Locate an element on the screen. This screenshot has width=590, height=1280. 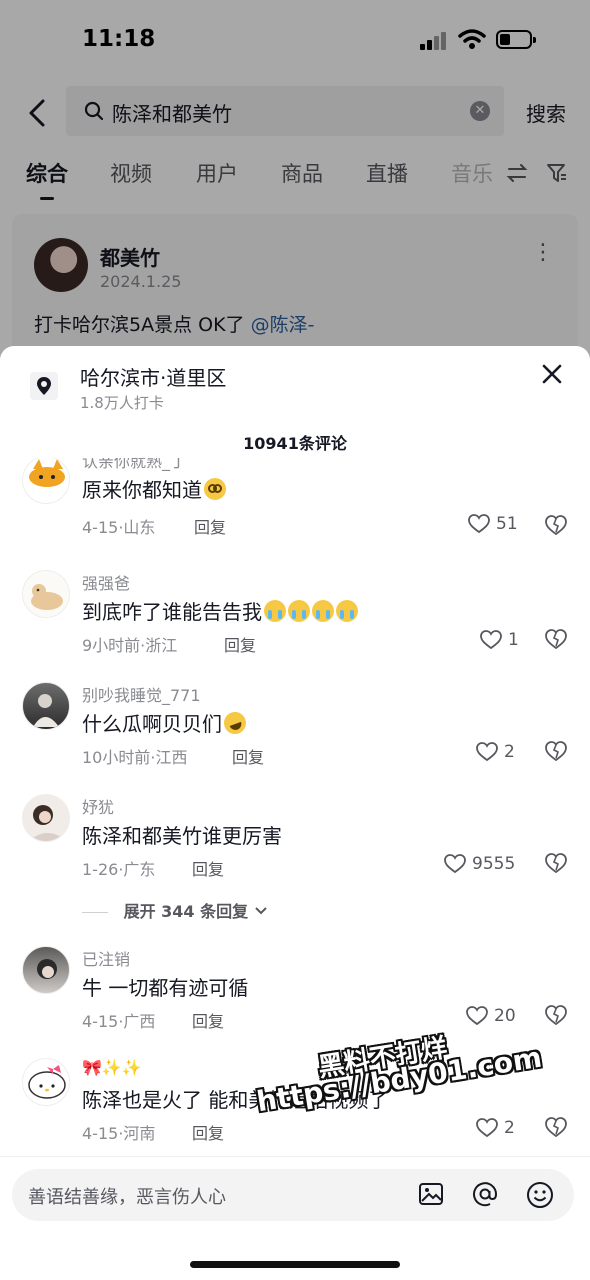
comment-meta: 9小时前·浙江 is located at coordinates (130, 645).